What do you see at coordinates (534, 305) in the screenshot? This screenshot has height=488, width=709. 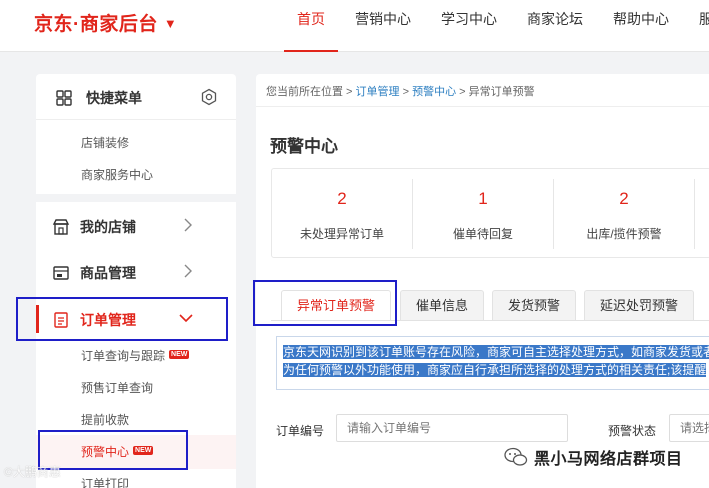 I see `tab-shipping-warning: 发货预警` at bounding box center [534, 305].